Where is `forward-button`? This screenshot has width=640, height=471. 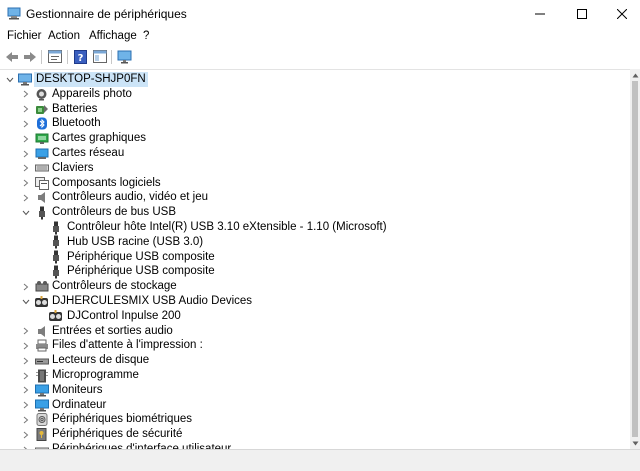 forward-button is located at coordinates (30, 56).